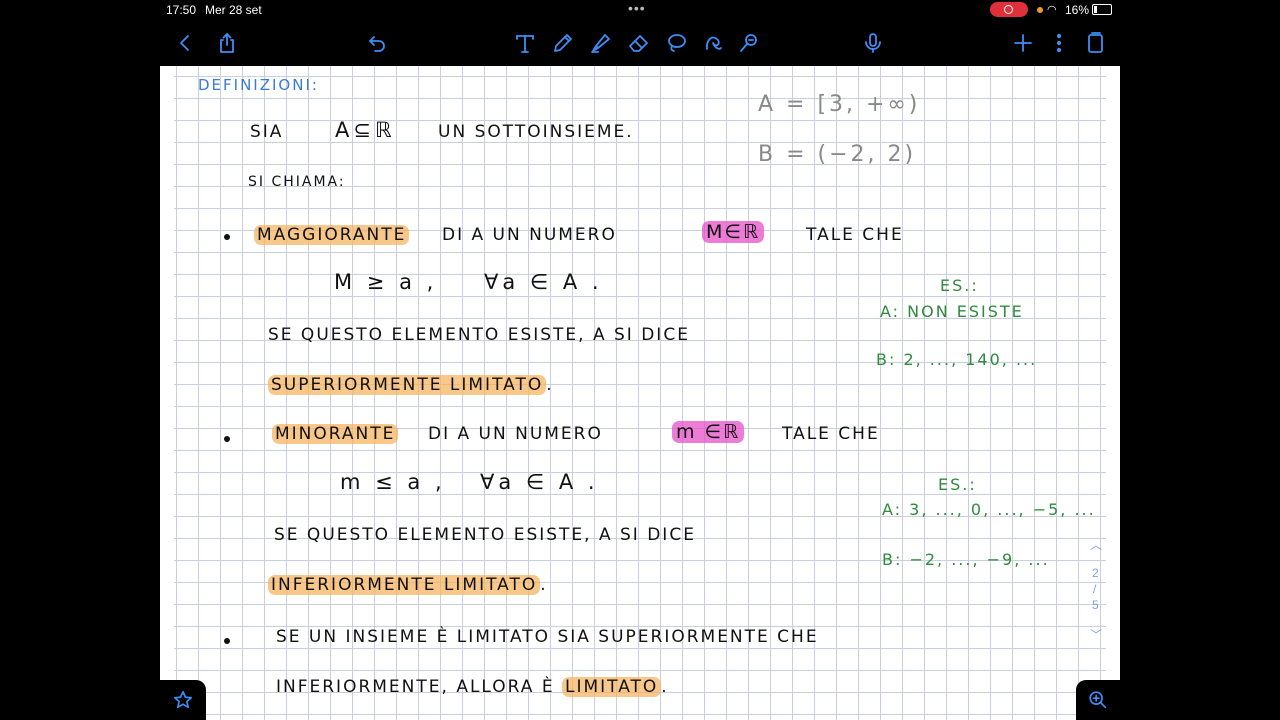  Describe the element at coordinates (393, 482) in the screenshot. I see `minorante-condition-1: m ≤ a ,` at that location.